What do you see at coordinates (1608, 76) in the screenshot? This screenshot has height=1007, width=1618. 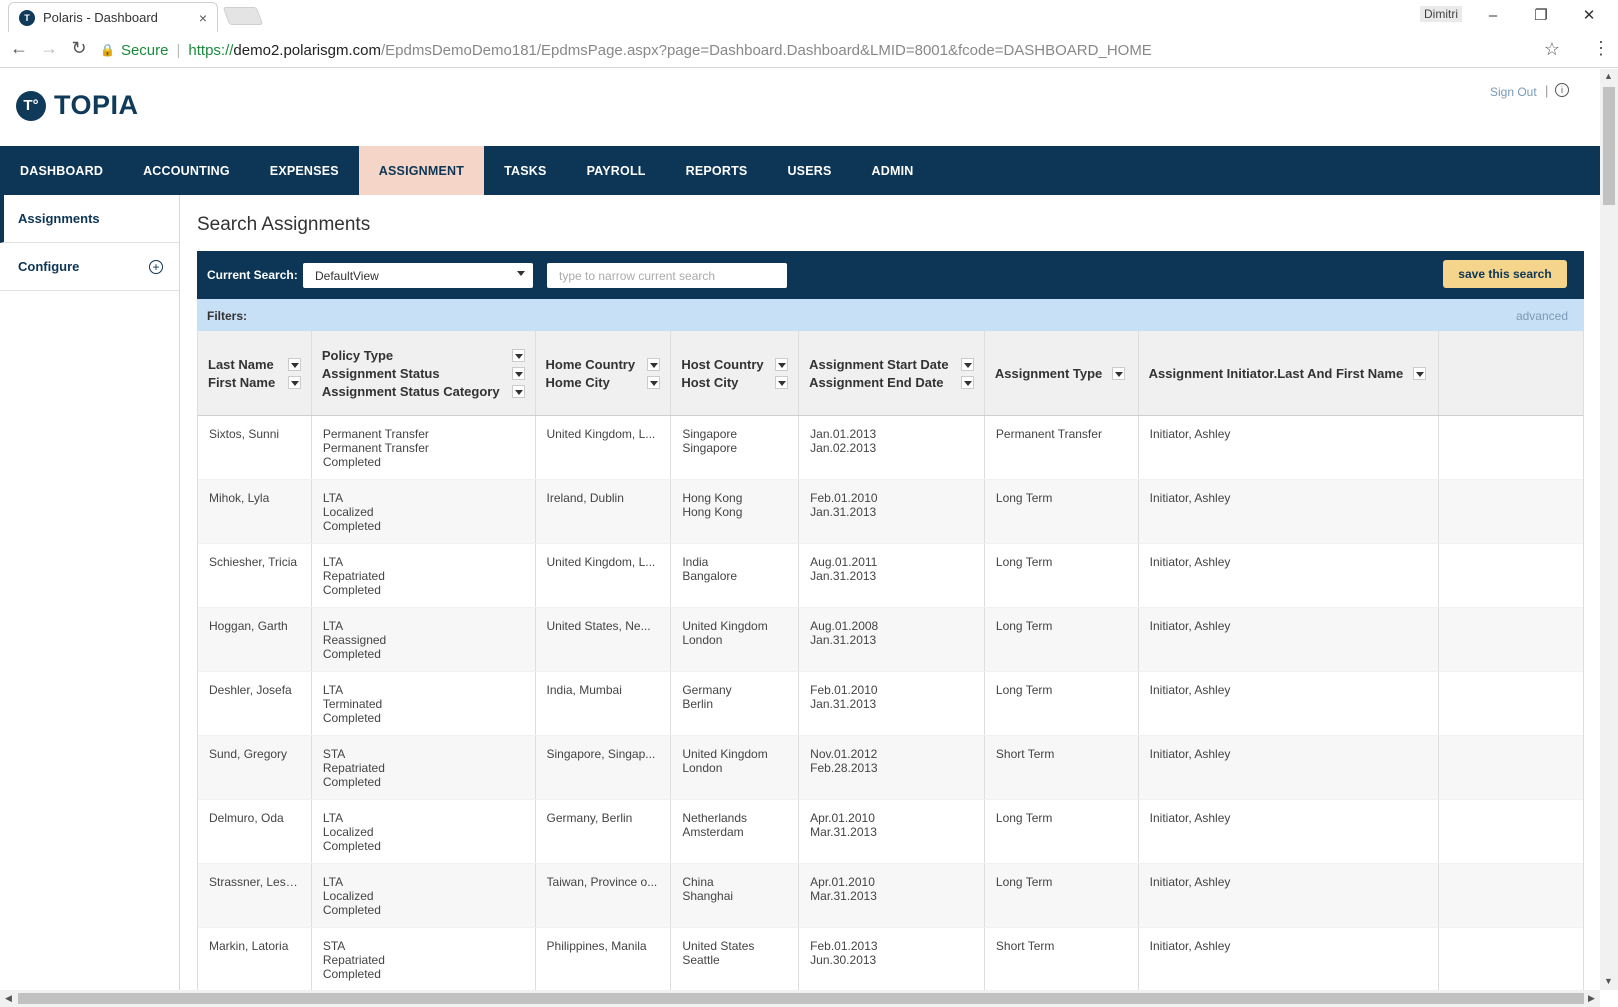 I see `scroll-up-icon: ▲` at bounding box center [1608, 76].